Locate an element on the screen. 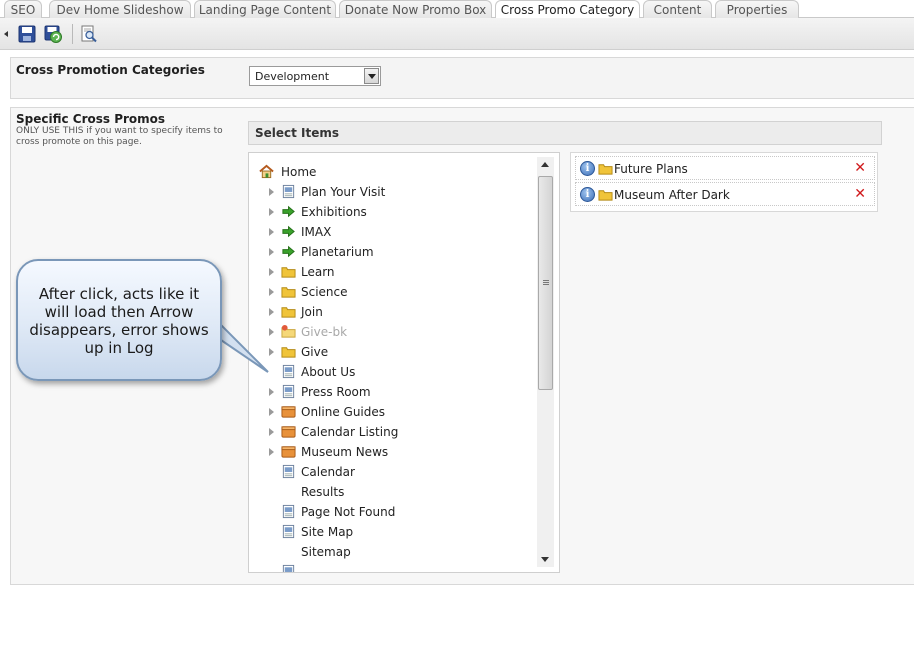  tab-label: Properties is located at coordinates (757, 10).